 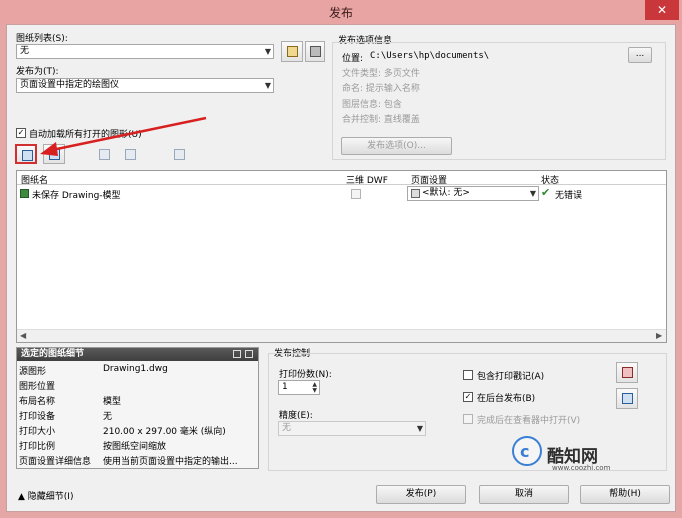 I want to click on save-sheet-list-button, so click(x=315, y=51).